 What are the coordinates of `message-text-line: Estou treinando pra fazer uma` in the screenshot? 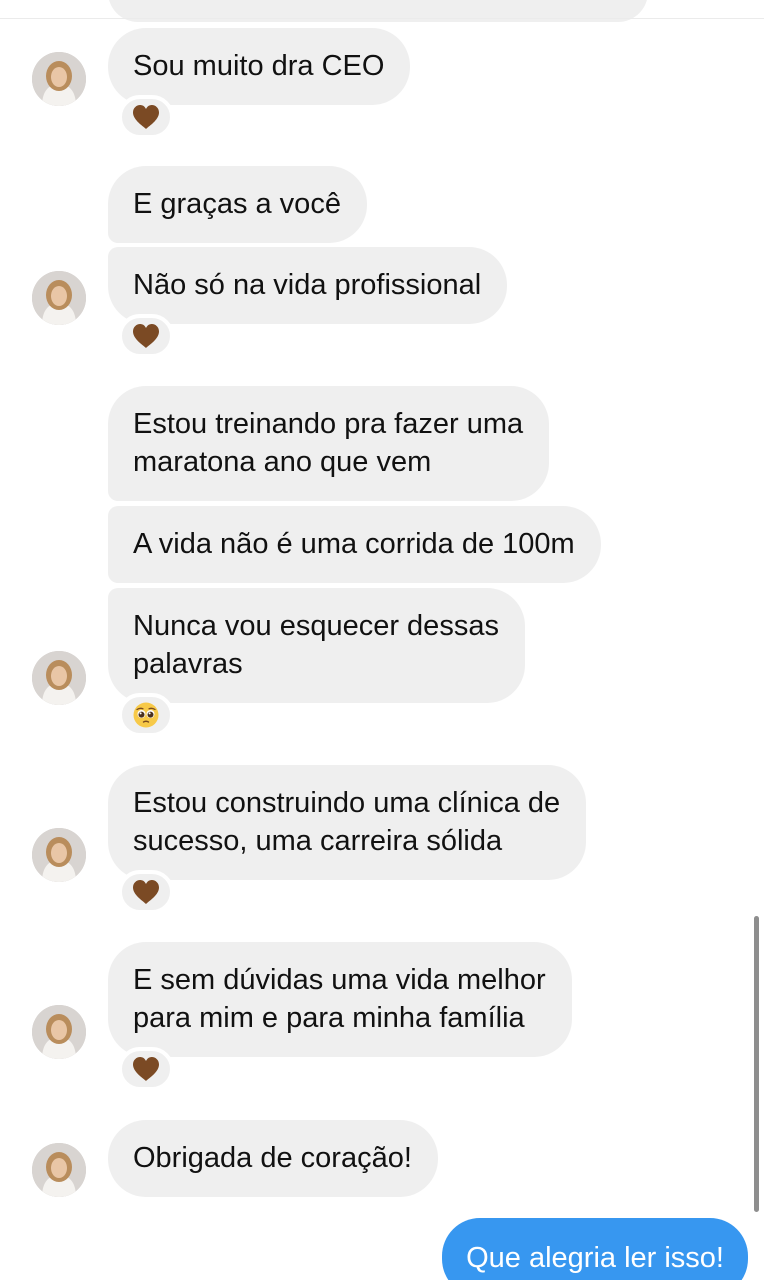 It's located at (328, 424).